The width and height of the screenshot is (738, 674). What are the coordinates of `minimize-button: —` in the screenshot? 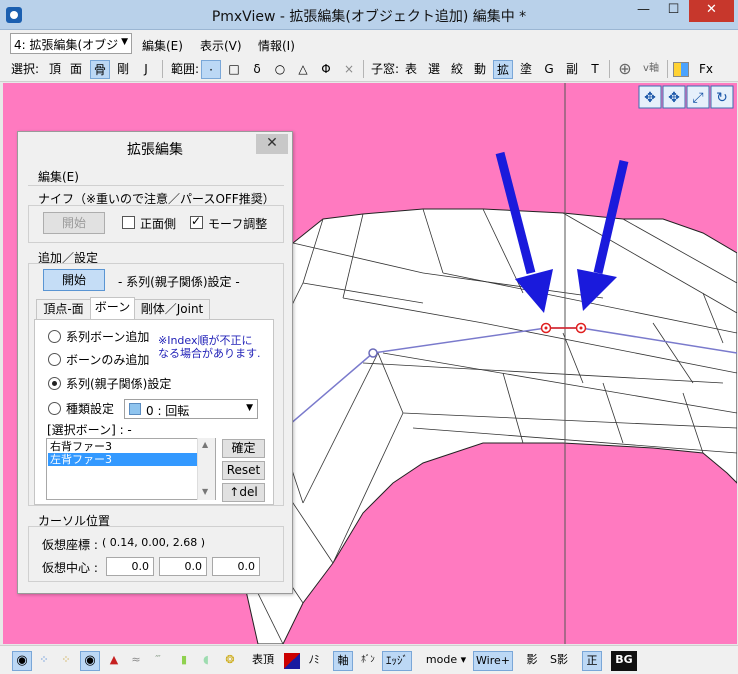 It's located at (643, 11).